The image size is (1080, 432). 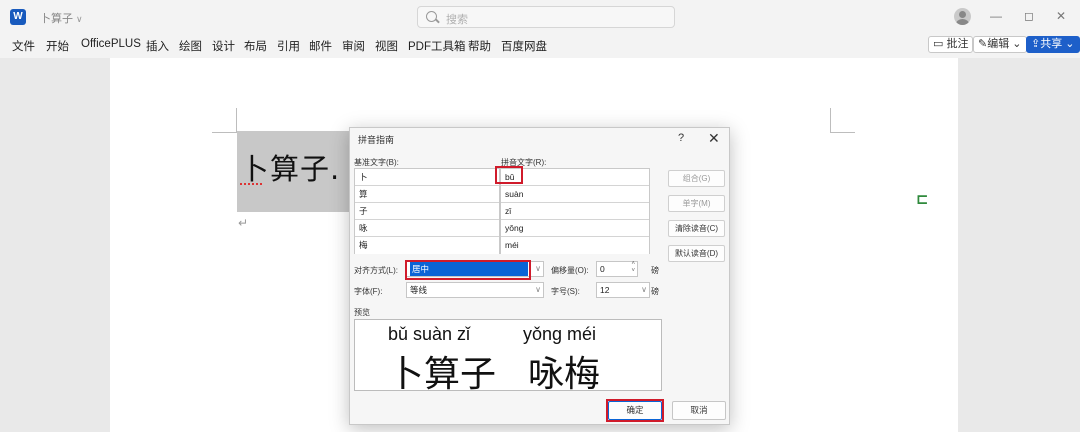 What do you see at coordinates (431, 16) in the screenshot?
I see `search-icon` at bounding box center [431, 16].